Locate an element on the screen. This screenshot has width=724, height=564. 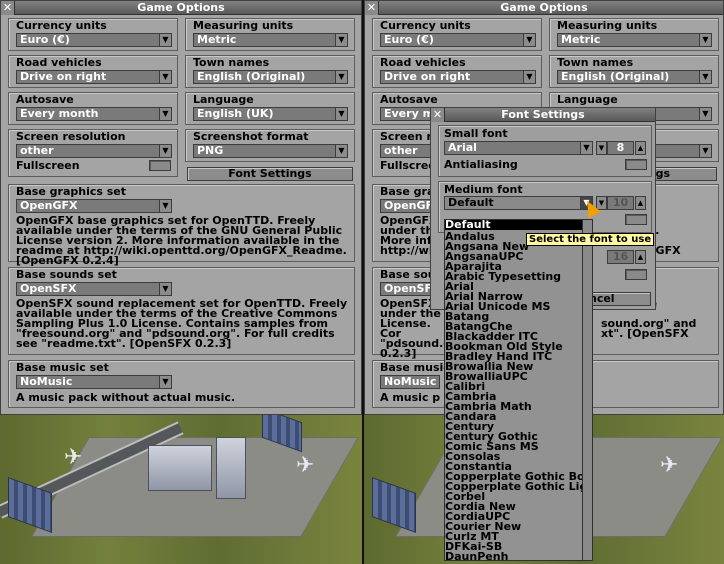
large-antialias-toggle is located at coordinates (636, 274).